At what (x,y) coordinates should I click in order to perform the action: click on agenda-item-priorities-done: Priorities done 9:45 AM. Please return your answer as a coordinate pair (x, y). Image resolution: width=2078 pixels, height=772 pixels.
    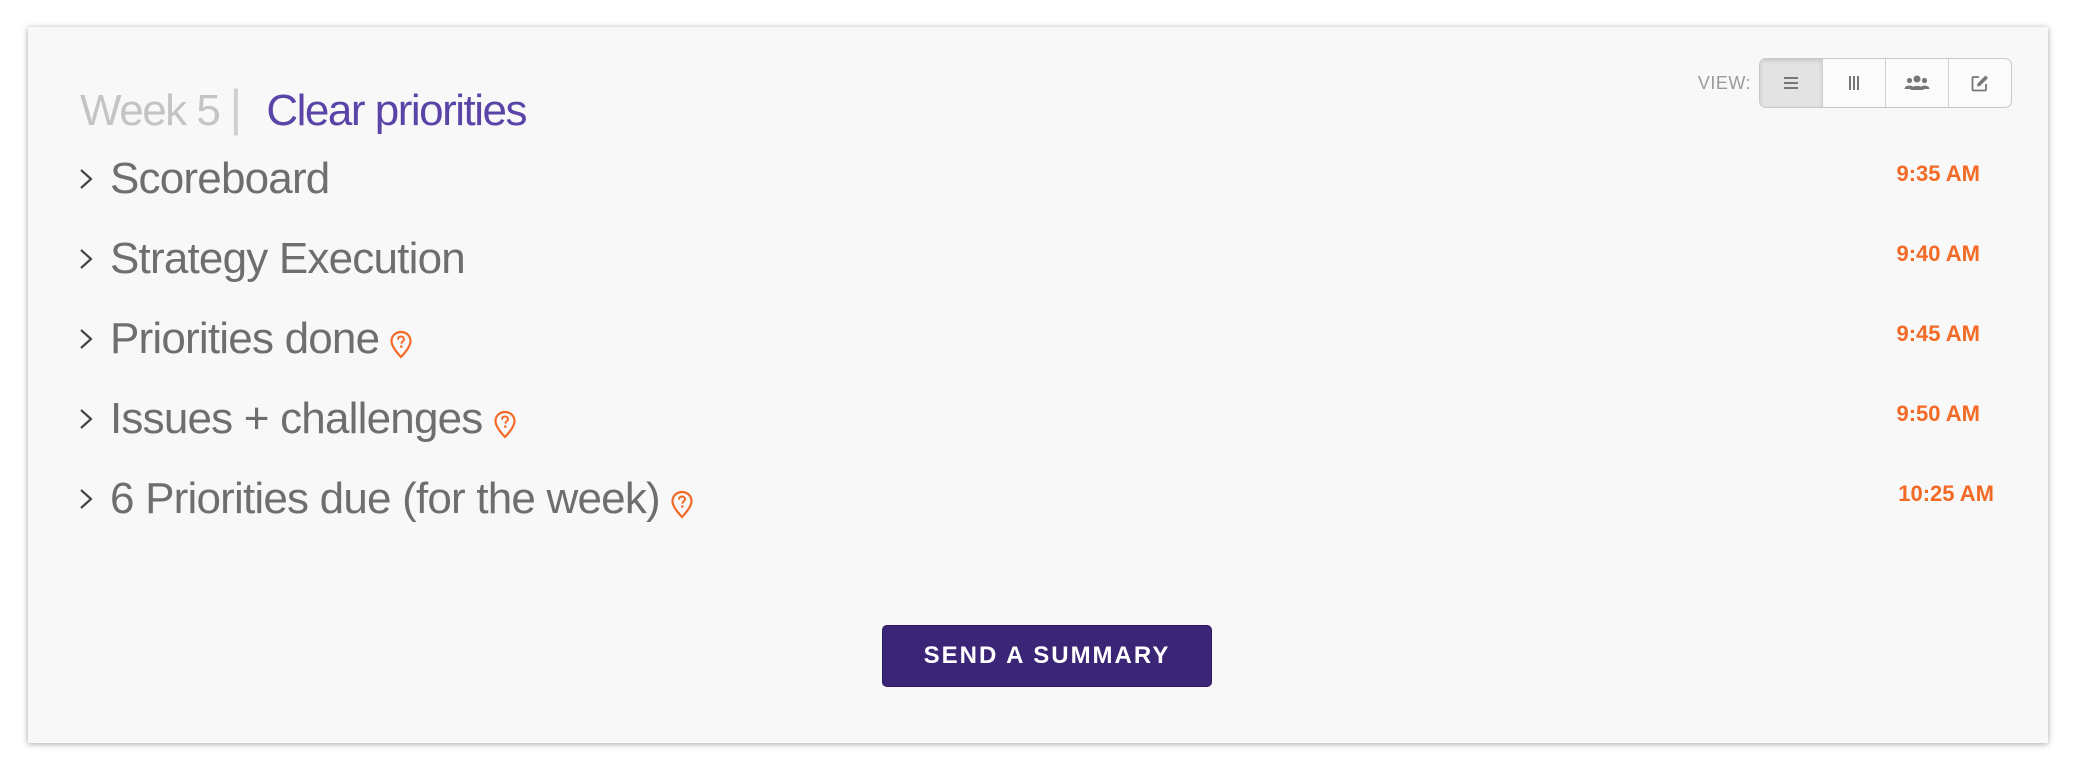
    Looking at the image, I should click on (1048, 339).